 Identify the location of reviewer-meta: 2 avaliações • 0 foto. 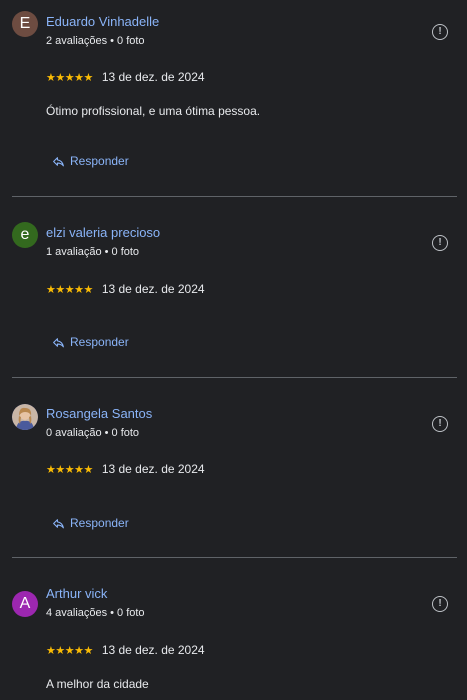
(95, 41).